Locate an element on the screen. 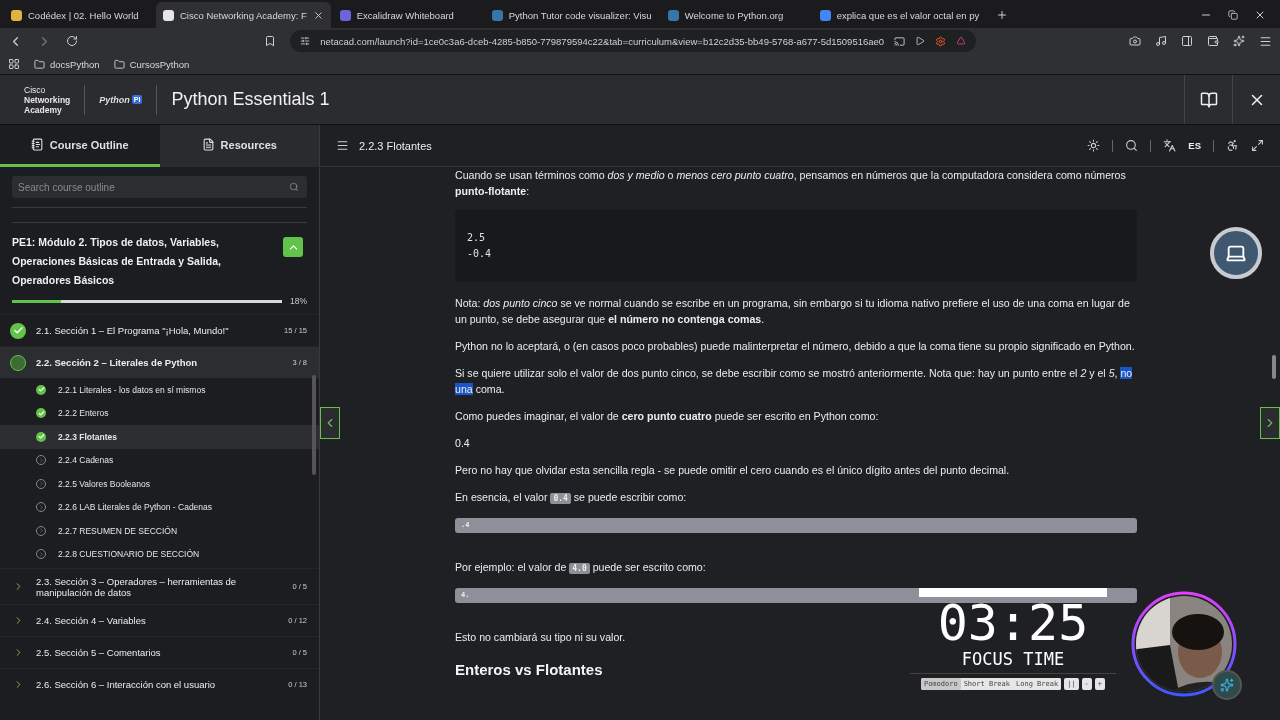  lesson-title: 2.2.3 Flotantes is located at coordinates (395, 145).